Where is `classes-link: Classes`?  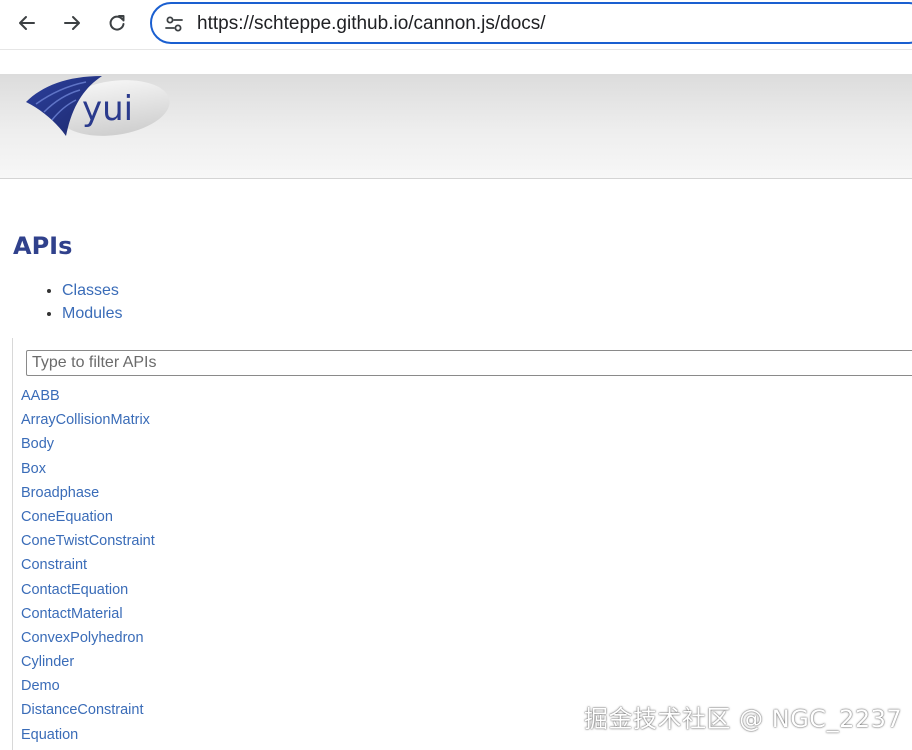 classes-link: Classes is located at coordinates (90, 290).